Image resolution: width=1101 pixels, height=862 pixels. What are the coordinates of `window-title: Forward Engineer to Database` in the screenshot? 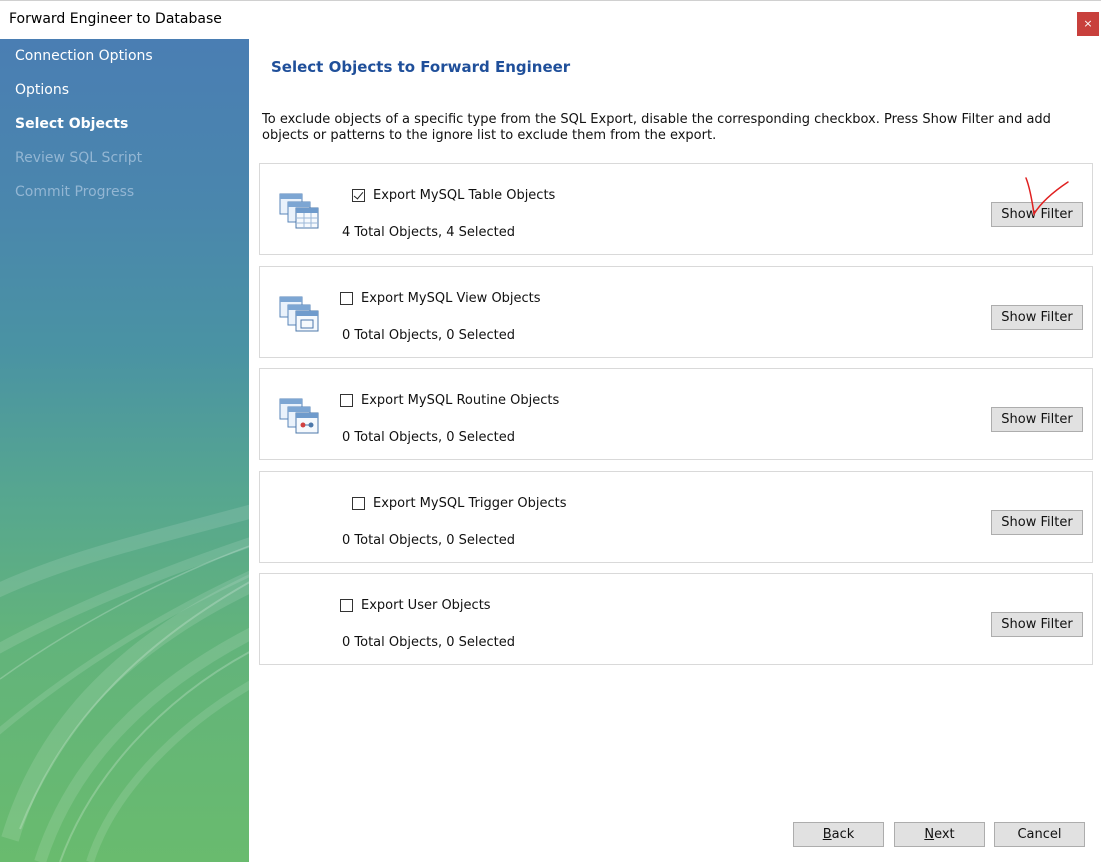 It's located at (115, 19).